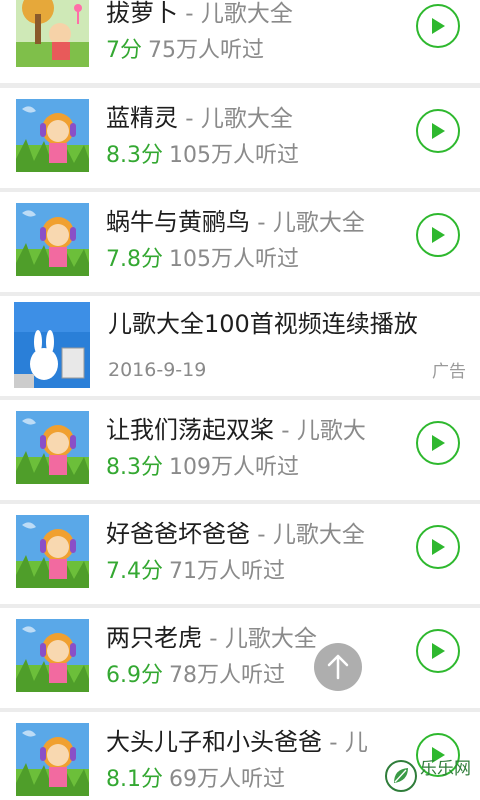 The height and width of the screenshot is (800, 480). Describe the element at coordinates (214, 742) in the screenshot. I see `song-title: 大头儿子和小头爸爸` at that location.